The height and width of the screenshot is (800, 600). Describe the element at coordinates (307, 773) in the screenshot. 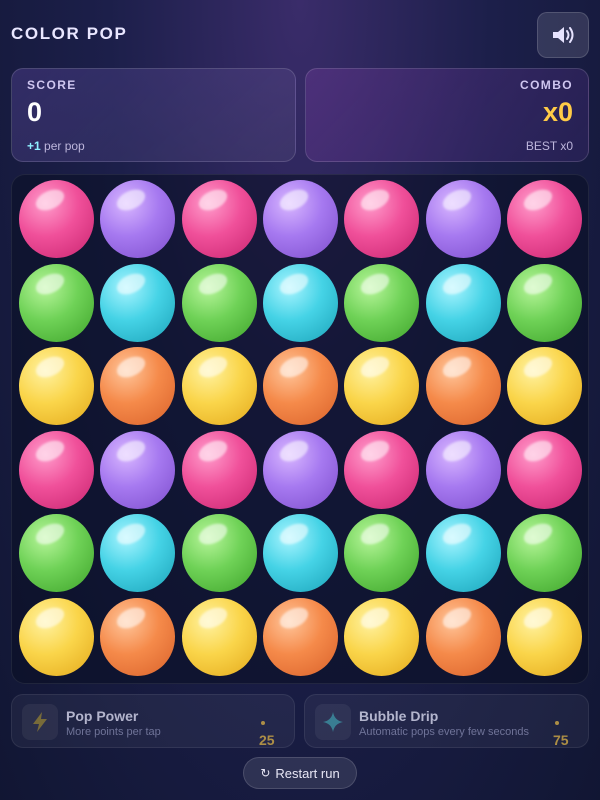

I see `restart-label: Restart run` at that location.